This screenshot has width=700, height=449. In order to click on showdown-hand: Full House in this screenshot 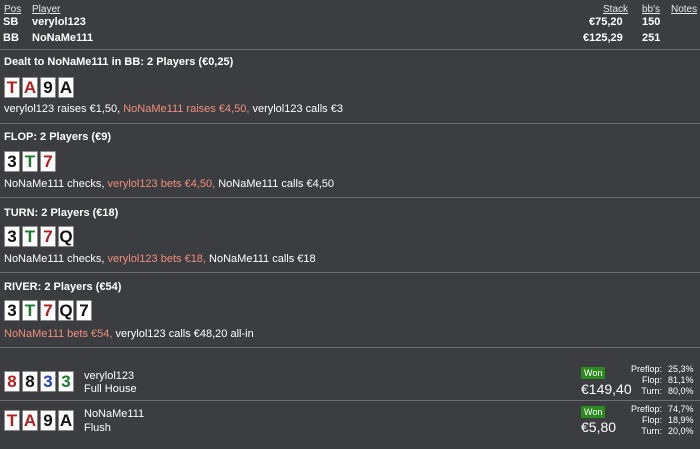, I will do `click(110, 389)`.